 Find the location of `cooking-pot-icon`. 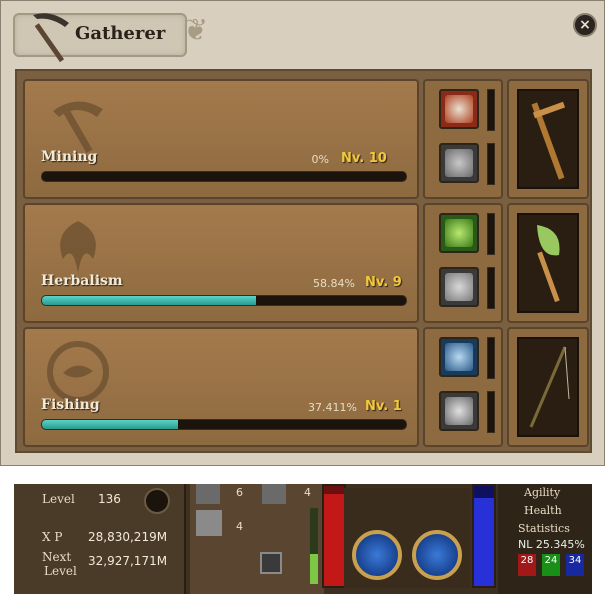

cooking-pot-icon is located at coordinates (459, 411).